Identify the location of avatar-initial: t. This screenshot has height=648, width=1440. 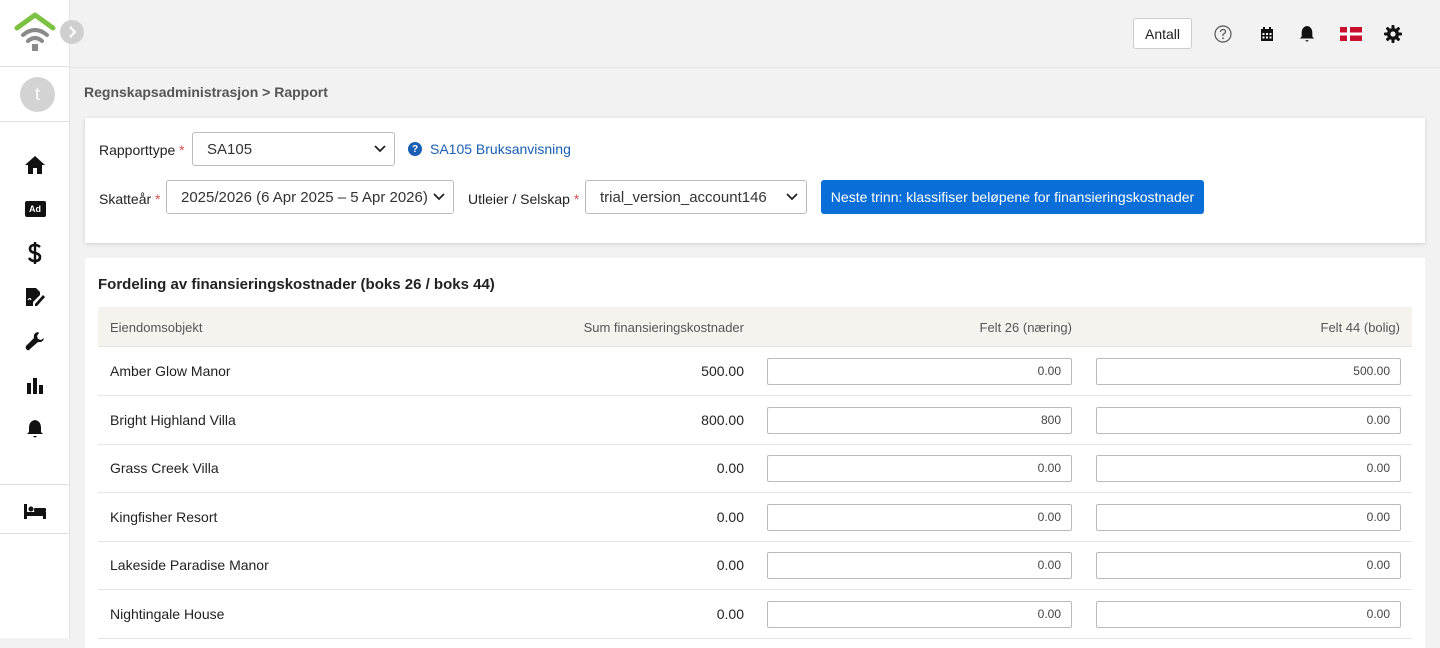
(37, 94).